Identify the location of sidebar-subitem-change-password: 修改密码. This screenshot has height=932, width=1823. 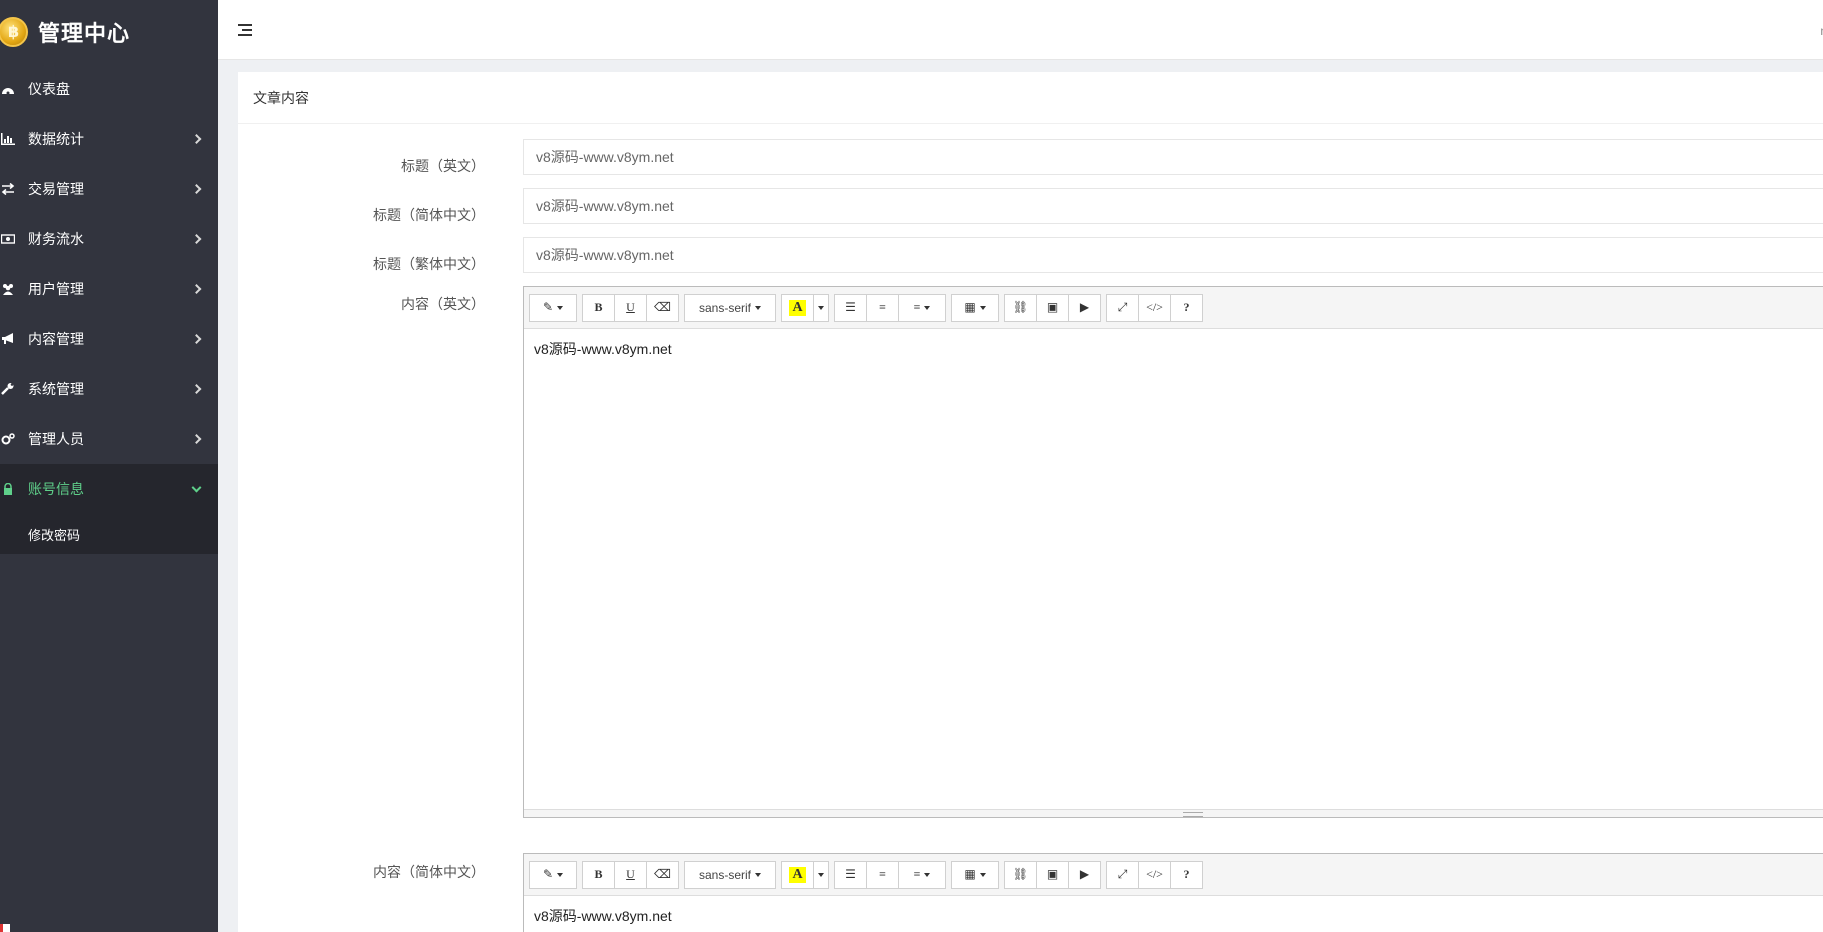
(109, 534).